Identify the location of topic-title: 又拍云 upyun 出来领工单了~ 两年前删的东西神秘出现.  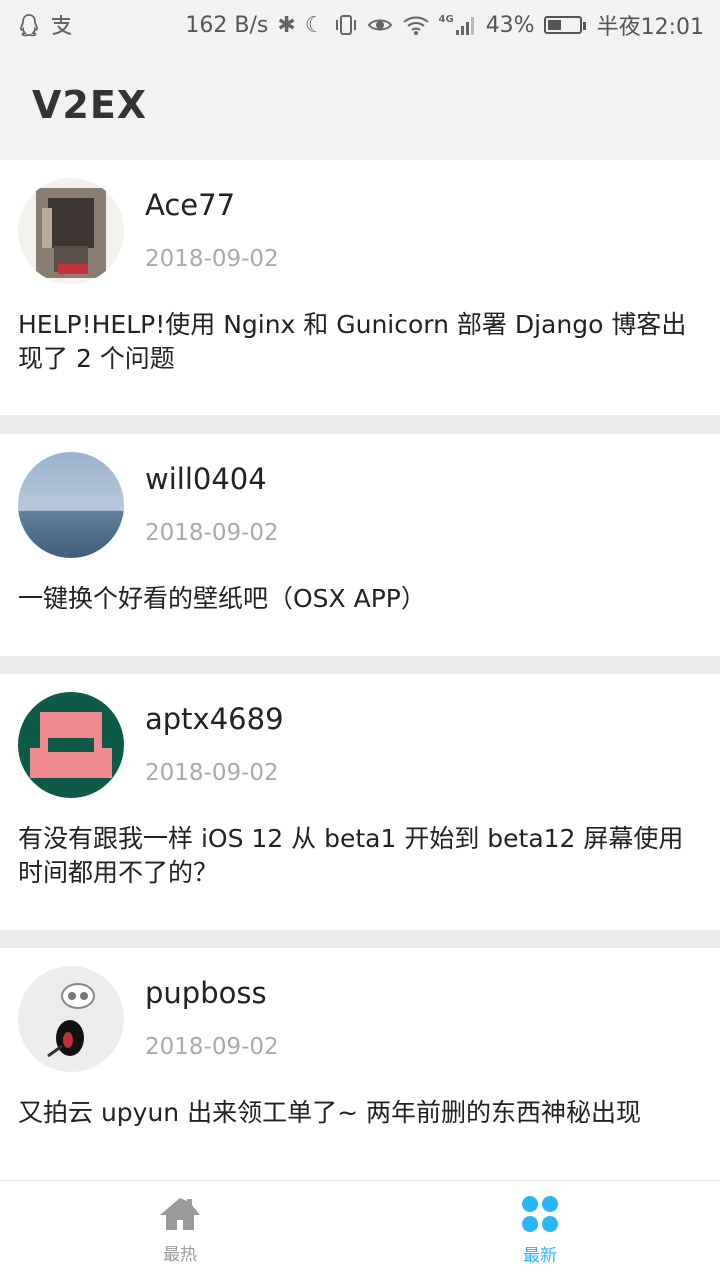
(354, 1113).